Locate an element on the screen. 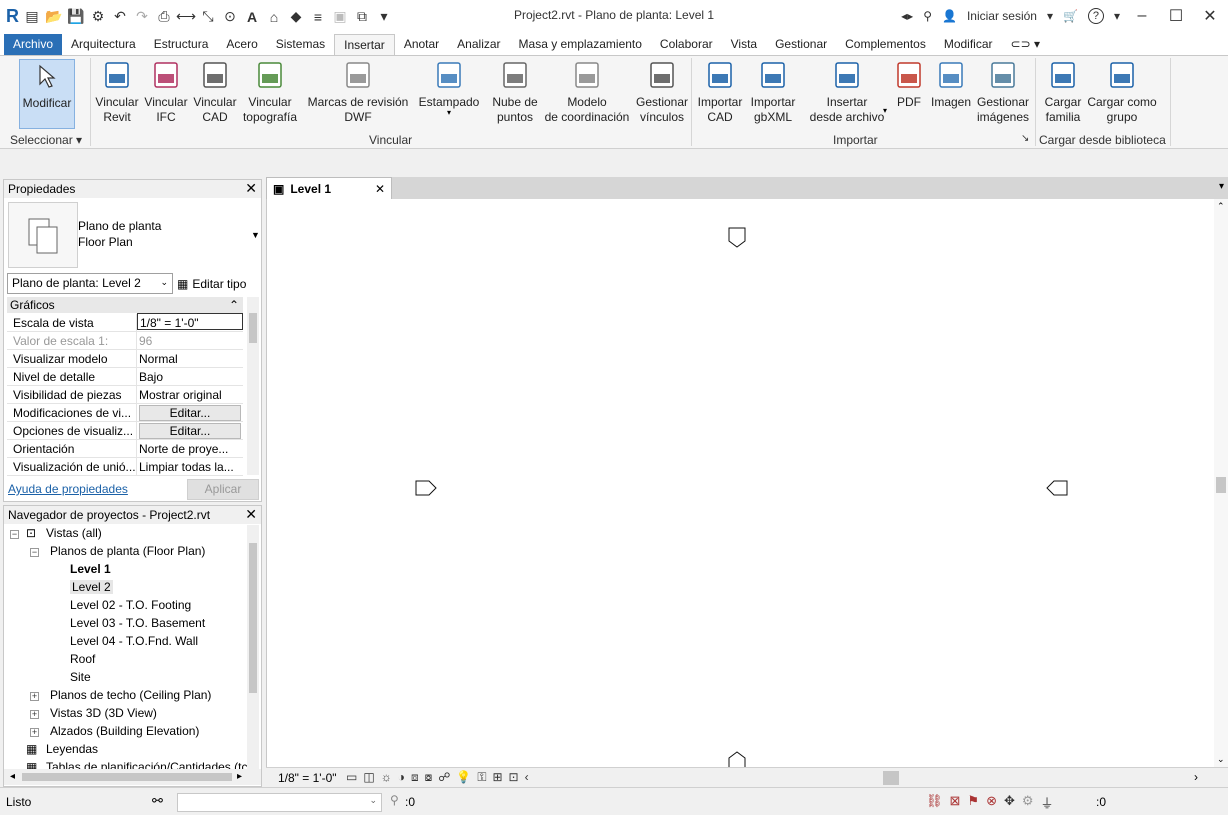  apply-button: Aplicar is located at coordinates (223, 489).